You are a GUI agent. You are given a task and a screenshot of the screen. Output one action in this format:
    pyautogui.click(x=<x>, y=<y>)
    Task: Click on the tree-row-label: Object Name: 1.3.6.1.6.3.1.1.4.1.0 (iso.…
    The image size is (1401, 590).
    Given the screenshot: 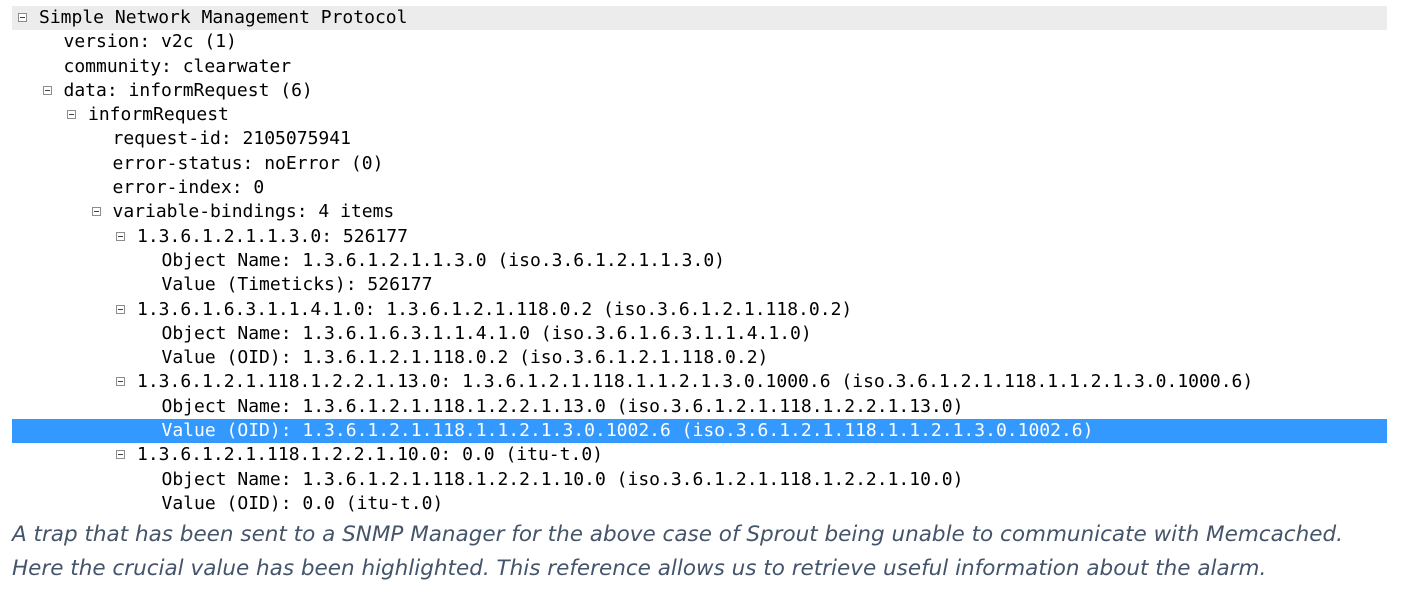 What is the action you would take?
    pyautogui.click(x=486, y=333)
    